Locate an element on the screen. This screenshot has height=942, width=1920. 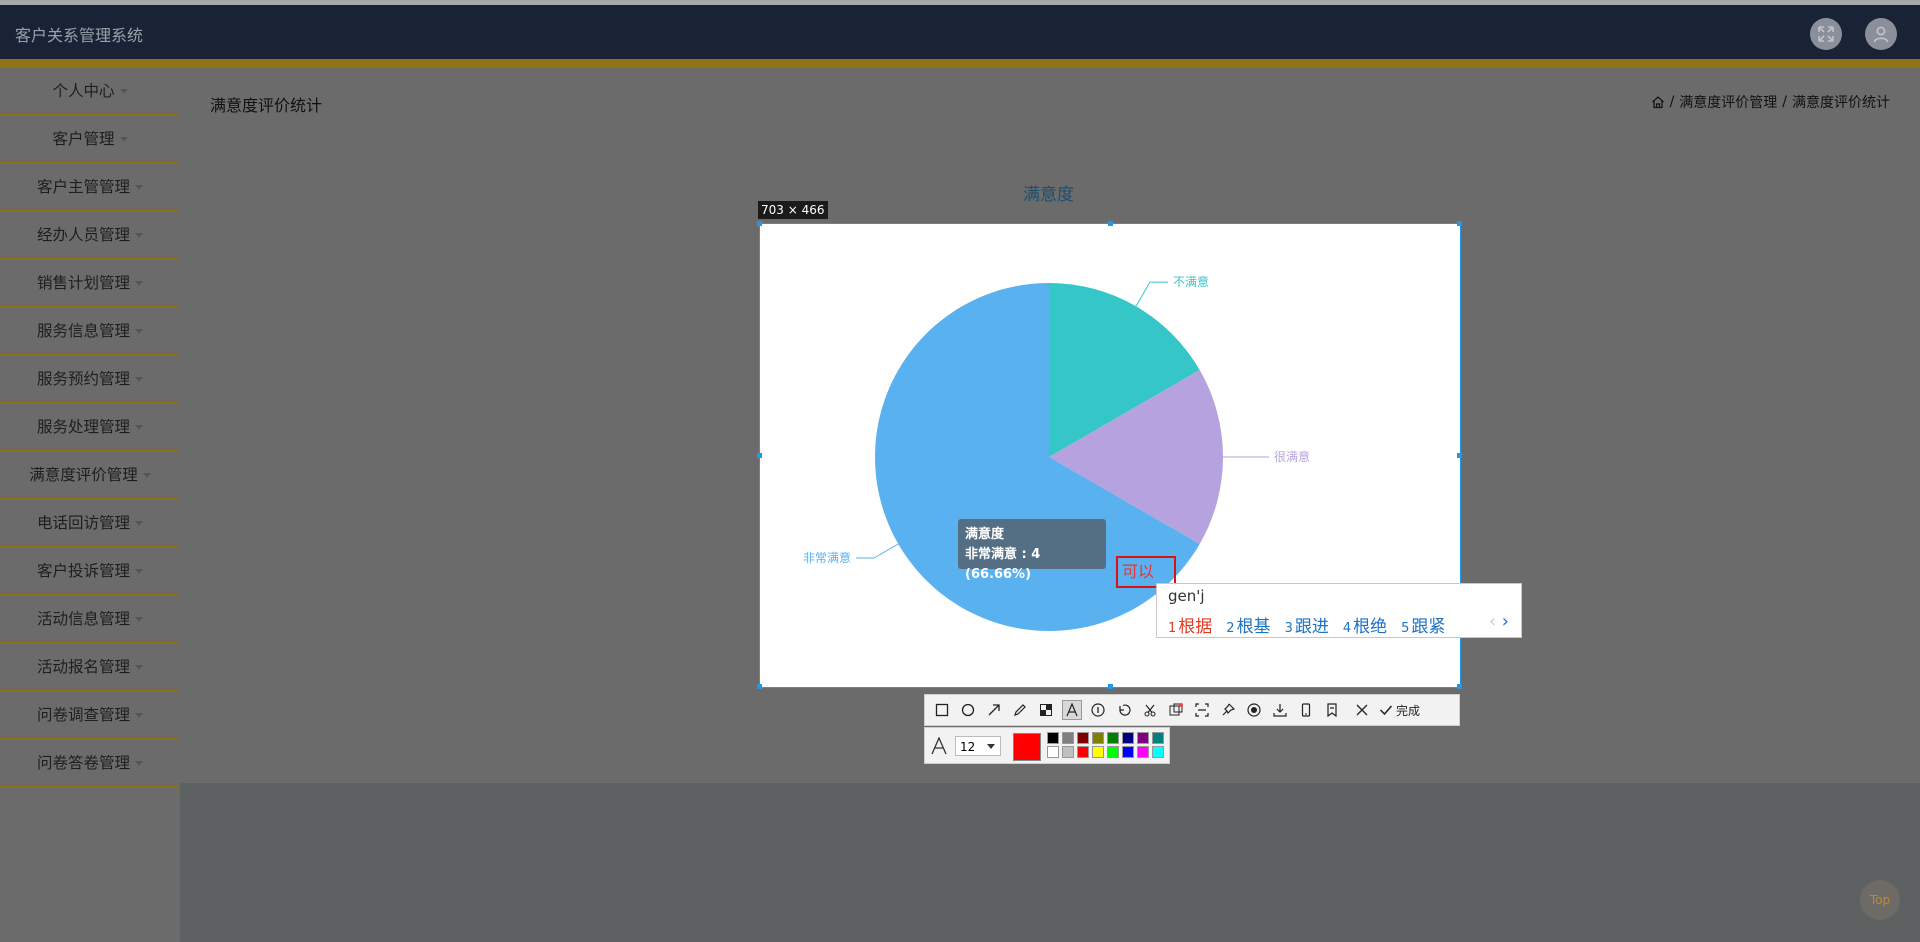
font-size-select: 12 is located at coordinates (978, 746).